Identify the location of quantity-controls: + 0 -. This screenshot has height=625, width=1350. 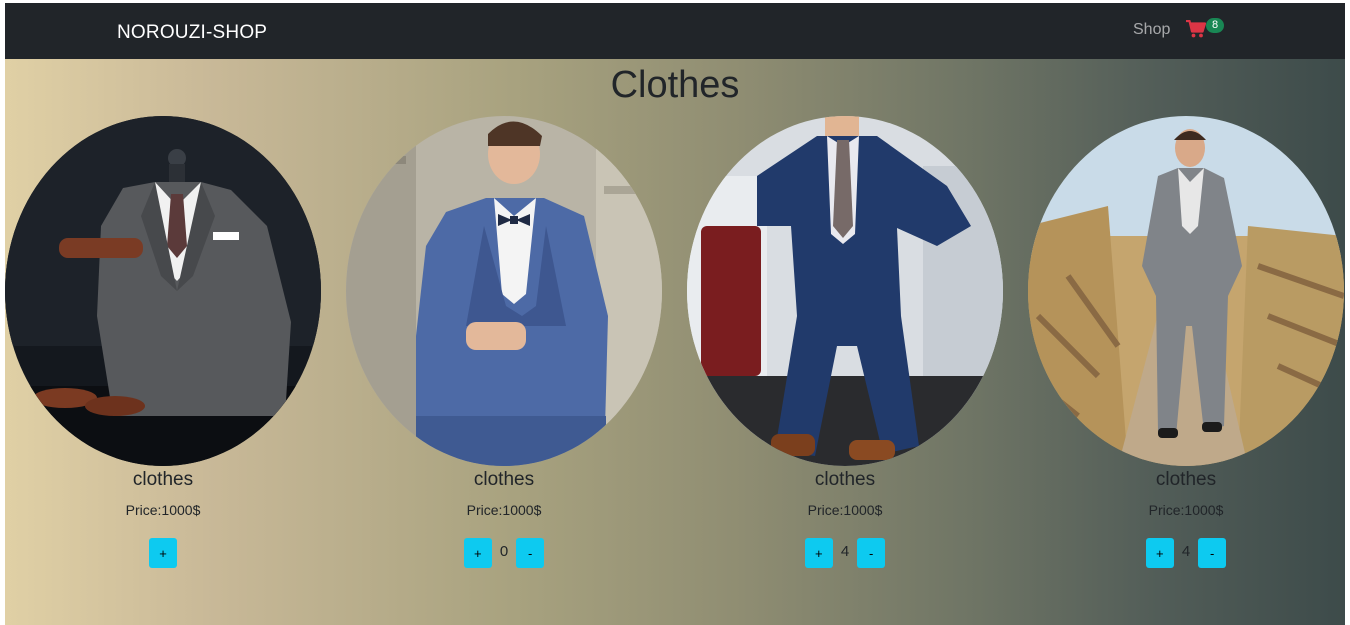
(504, 553).